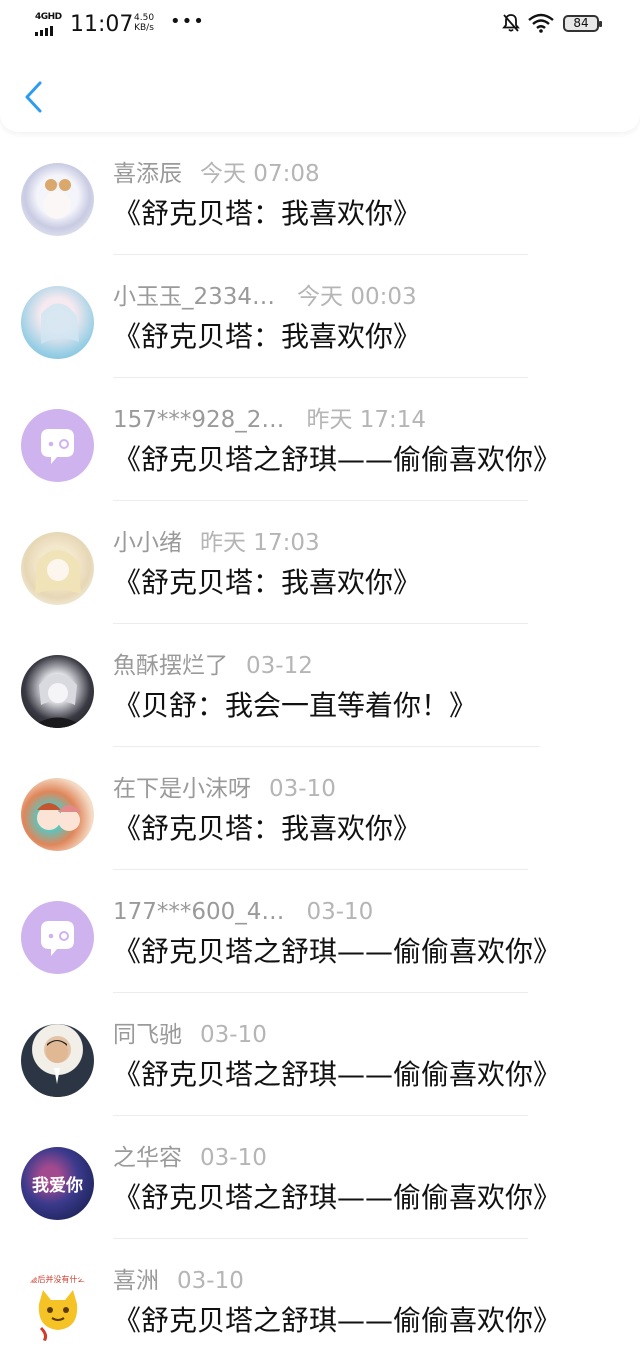 The height and width of the screenshot is (1362, 640). What do you see at coordinates (57, 1306) in the screenshot?
I see `avatar: 最后并没有什么` at bounding box center [57, 1306].